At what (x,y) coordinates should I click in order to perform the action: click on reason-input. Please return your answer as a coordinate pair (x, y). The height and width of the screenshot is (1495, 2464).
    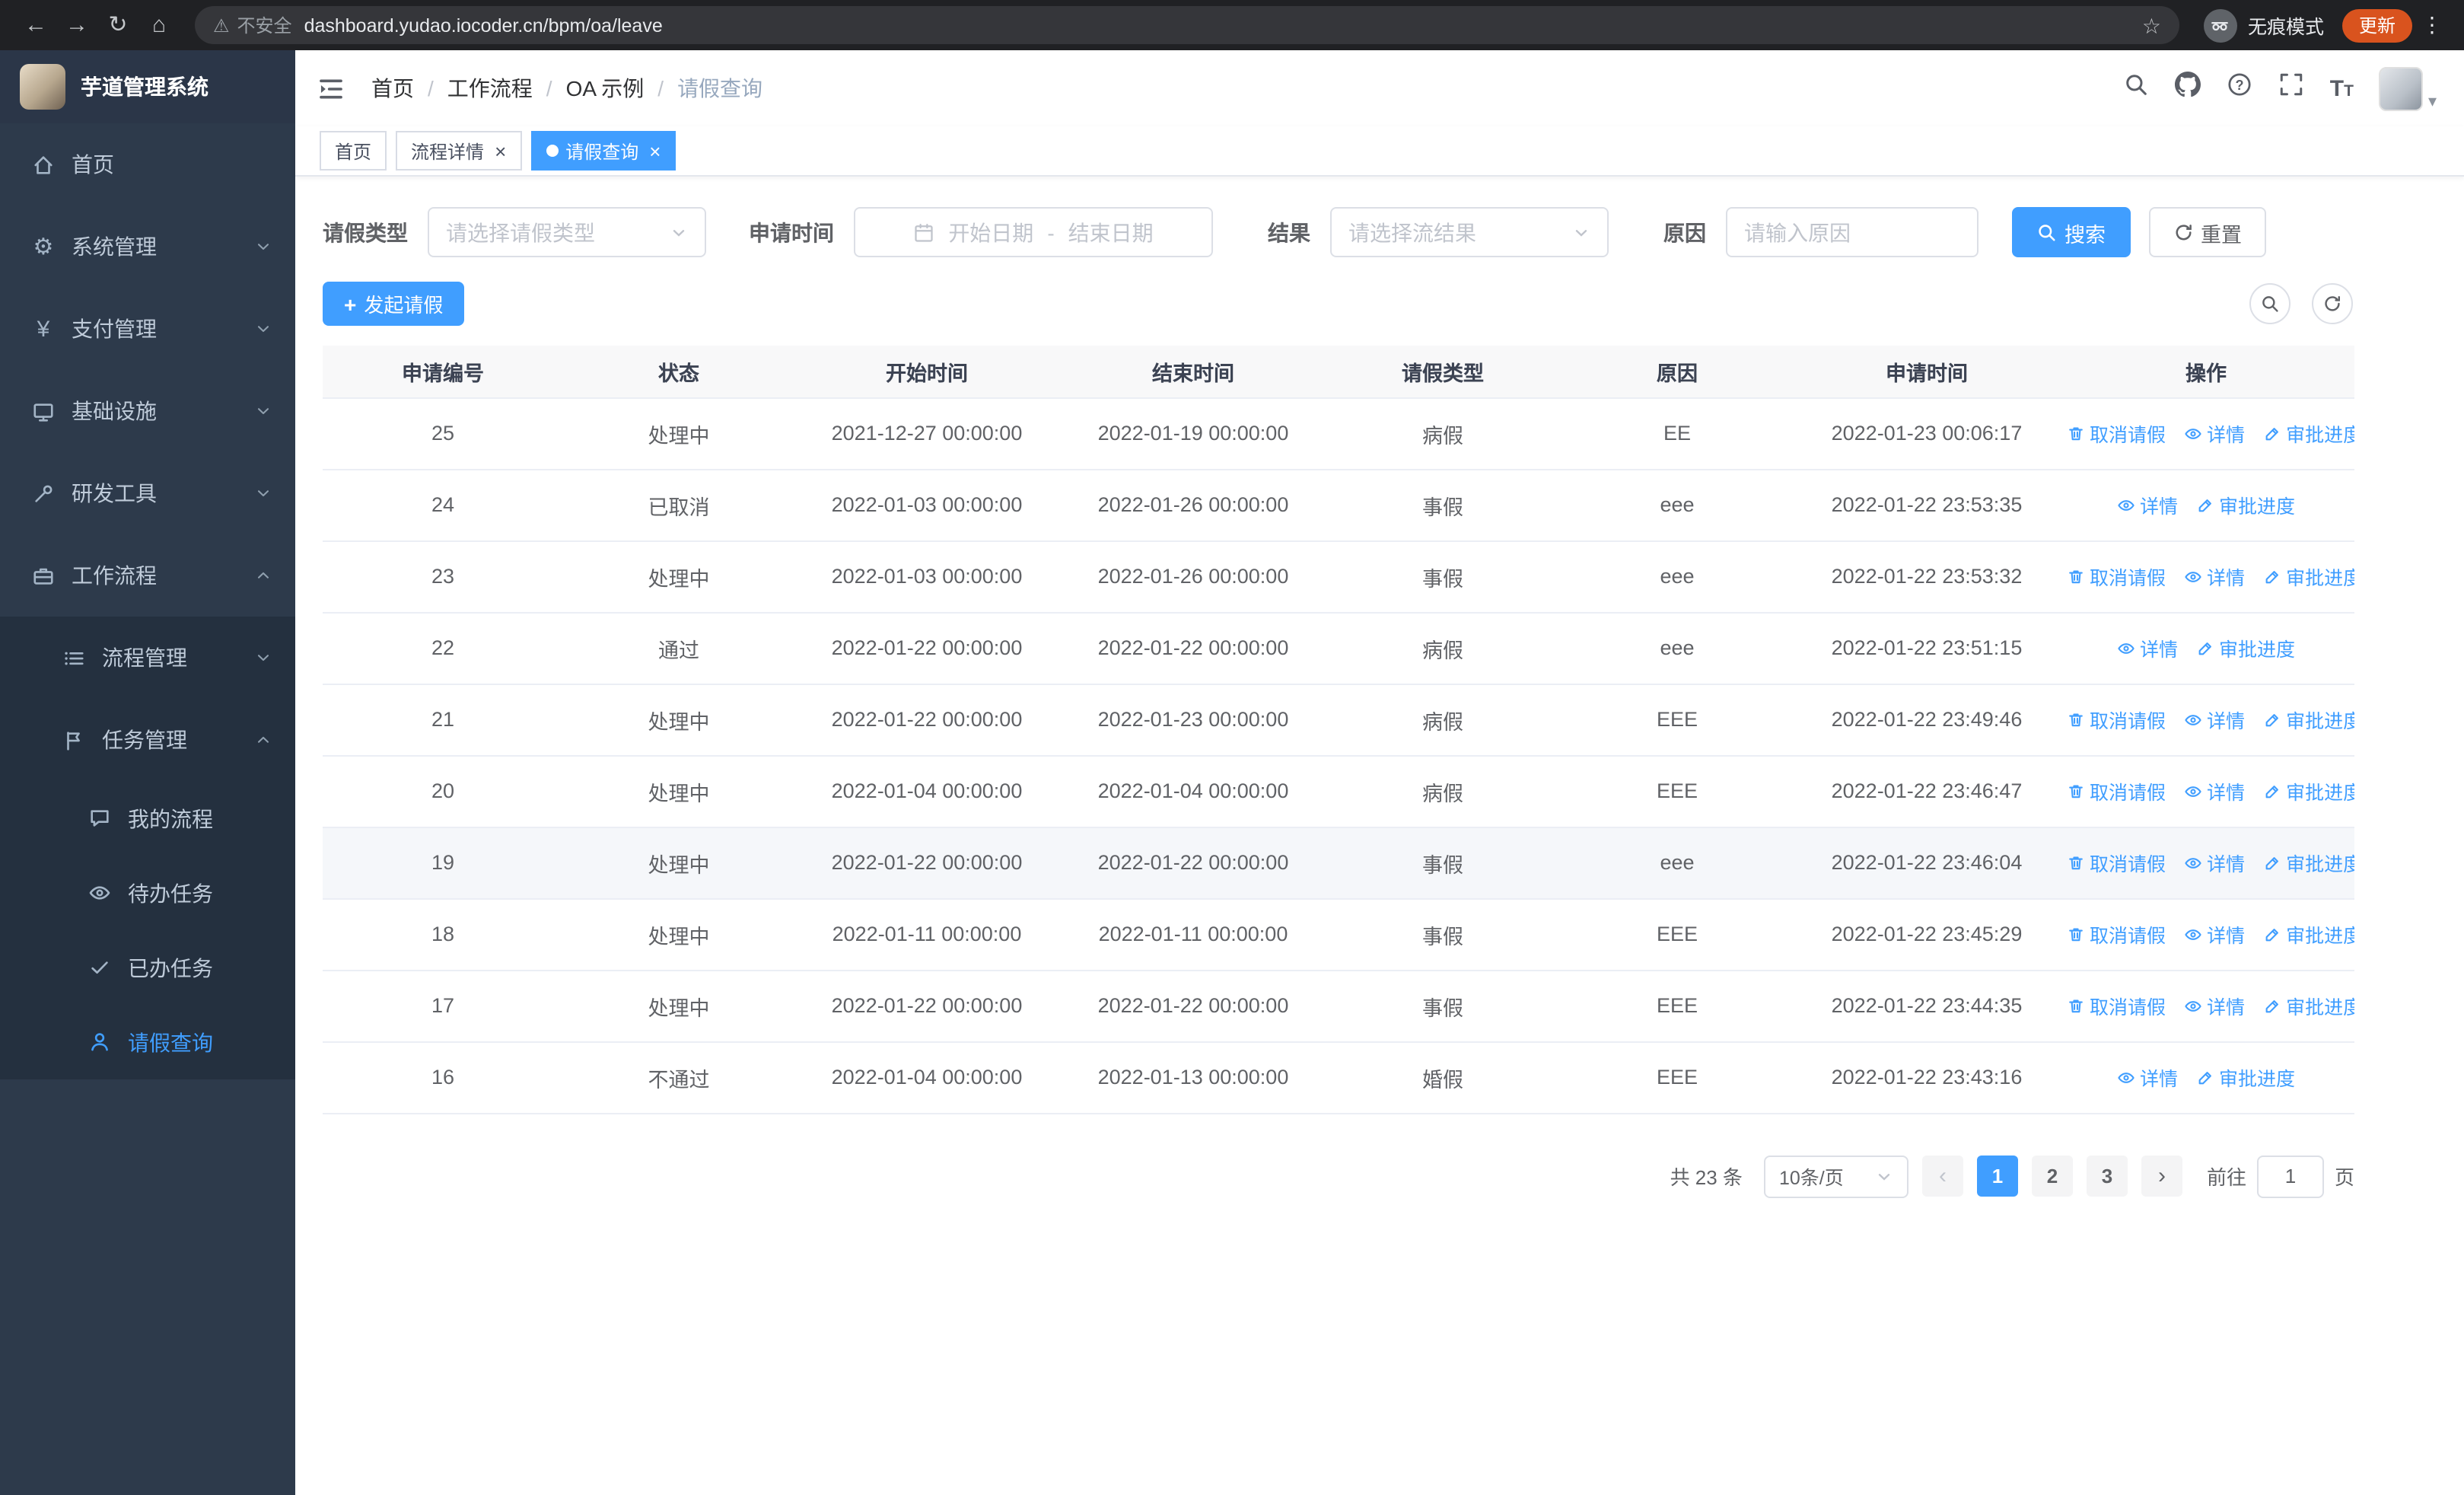
    Looking at the image, I should click on (1852, 232).